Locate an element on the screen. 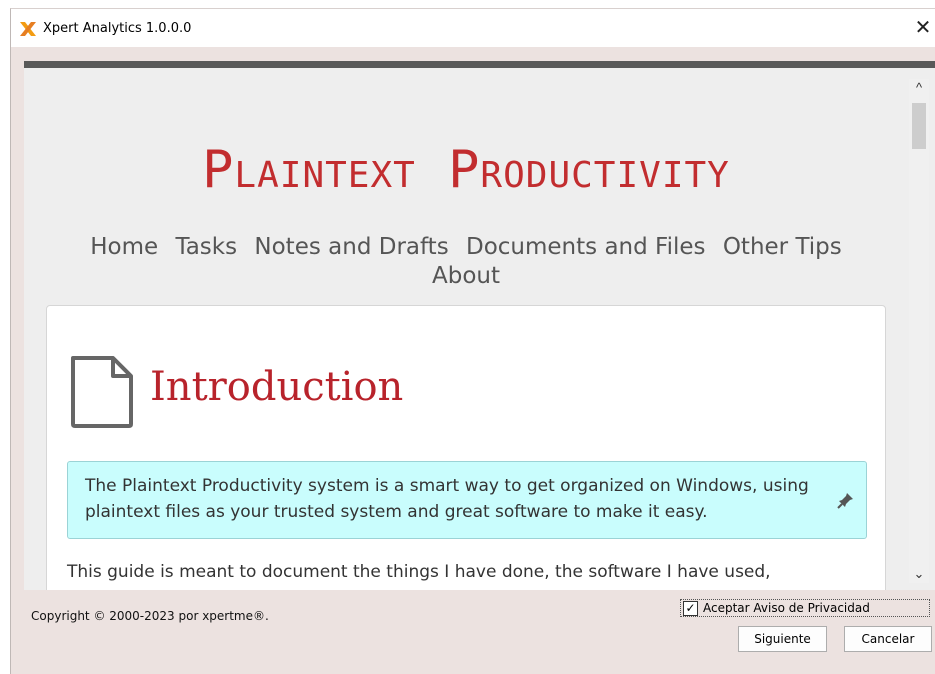 The image size is (935, 674). check-icon: ✓ is located at coordinates (690, 608).